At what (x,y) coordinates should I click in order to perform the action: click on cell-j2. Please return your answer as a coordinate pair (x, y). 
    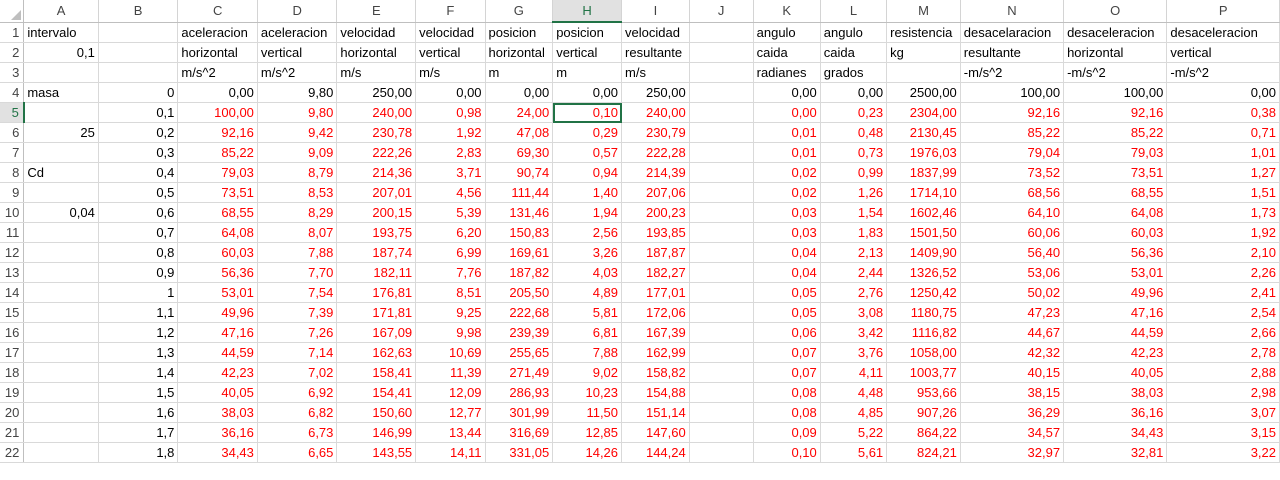
    Looking at the image, I should click on (721, 52).